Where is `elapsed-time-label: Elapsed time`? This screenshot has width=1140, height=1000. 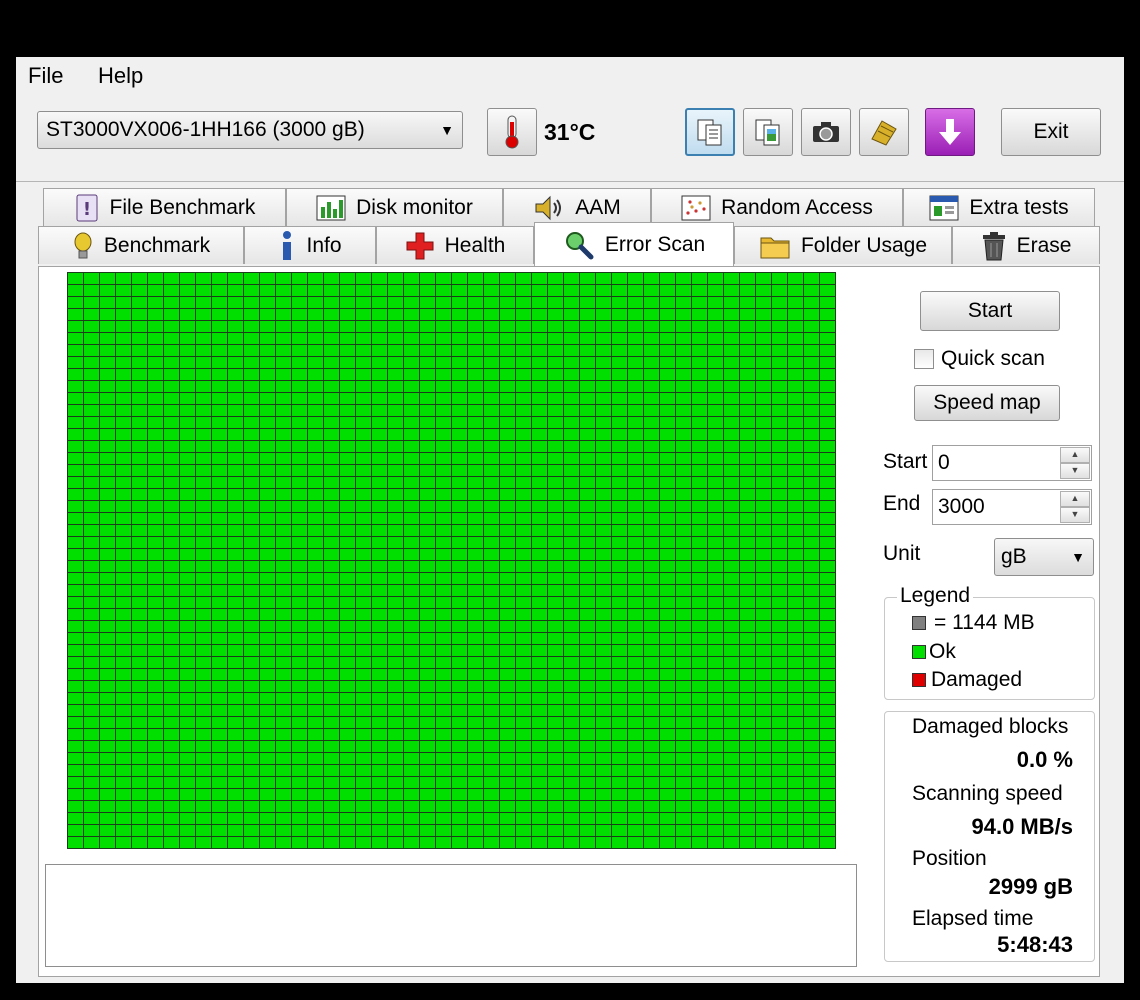 elapsed-time-label: Elapsed time is located at coordinates (973, 918).